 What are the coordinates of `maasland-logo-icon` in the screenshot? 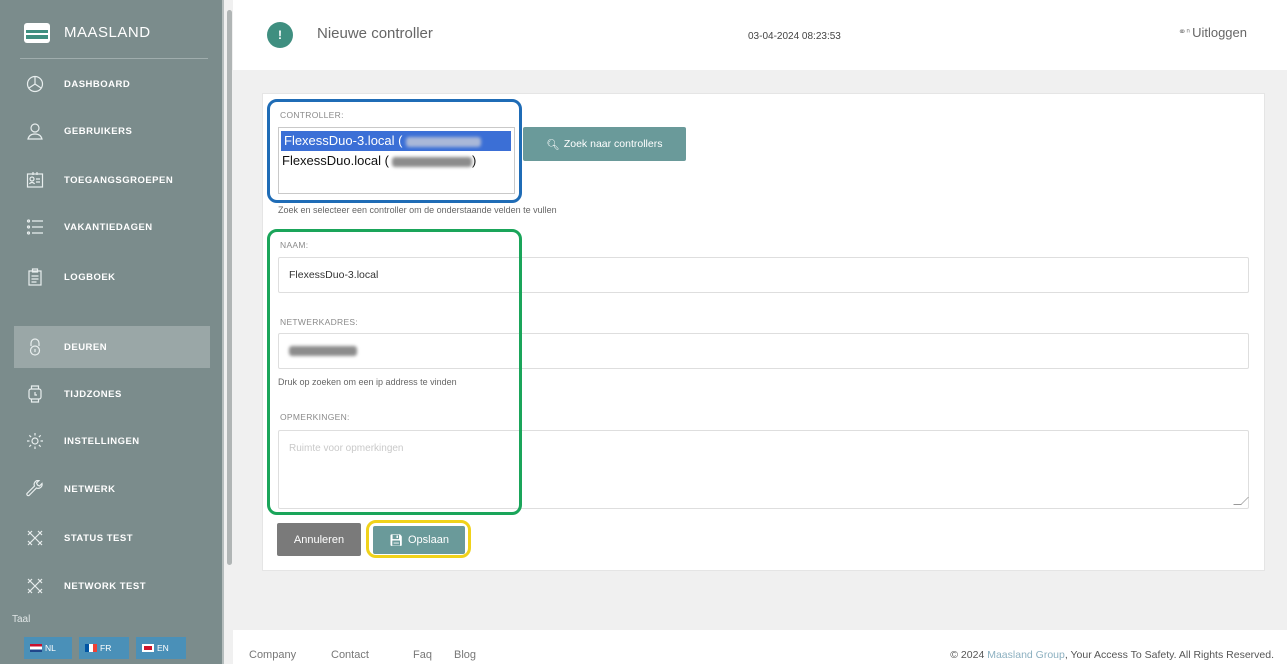 It's located at (37, 32).